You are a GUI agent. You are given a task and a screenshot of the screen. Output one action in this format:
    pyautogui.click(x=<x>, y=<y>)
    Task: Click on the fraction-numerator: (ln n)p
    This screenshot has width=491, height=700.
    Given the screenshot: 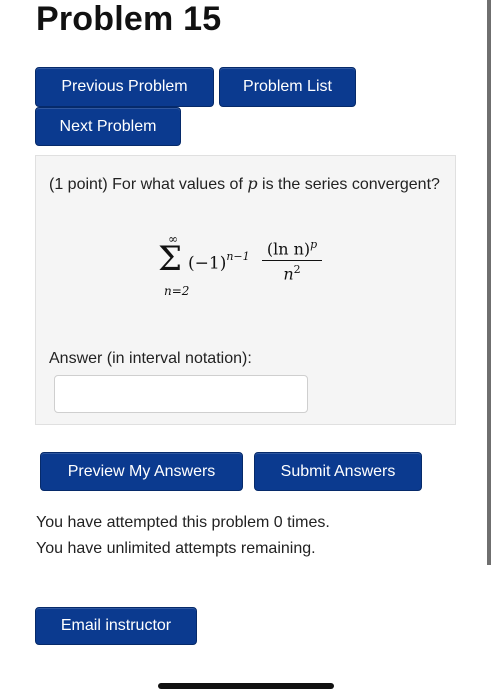 What is the action you would take?
    pyautogui.click(x=292, y=250)
    